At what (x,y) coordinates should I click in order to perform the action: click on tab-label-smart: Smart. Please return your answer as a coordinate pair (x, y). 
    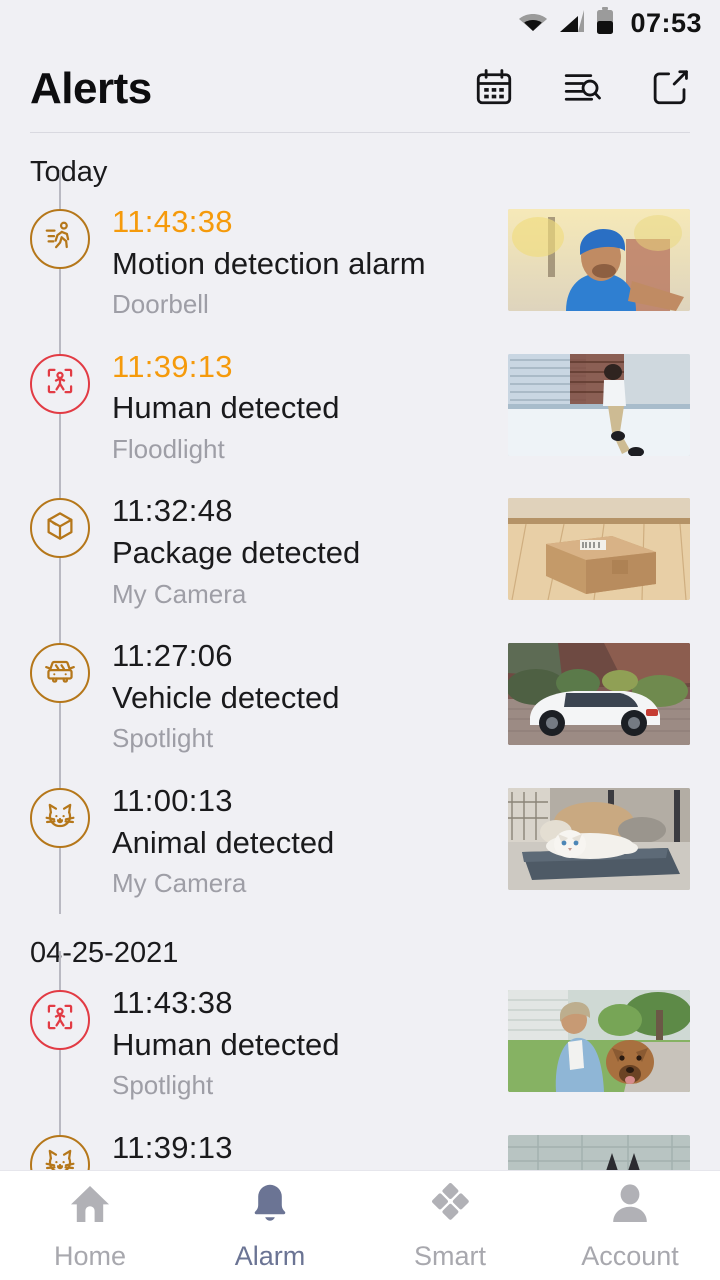
    Looking at the image, I should click on (449, 1255).